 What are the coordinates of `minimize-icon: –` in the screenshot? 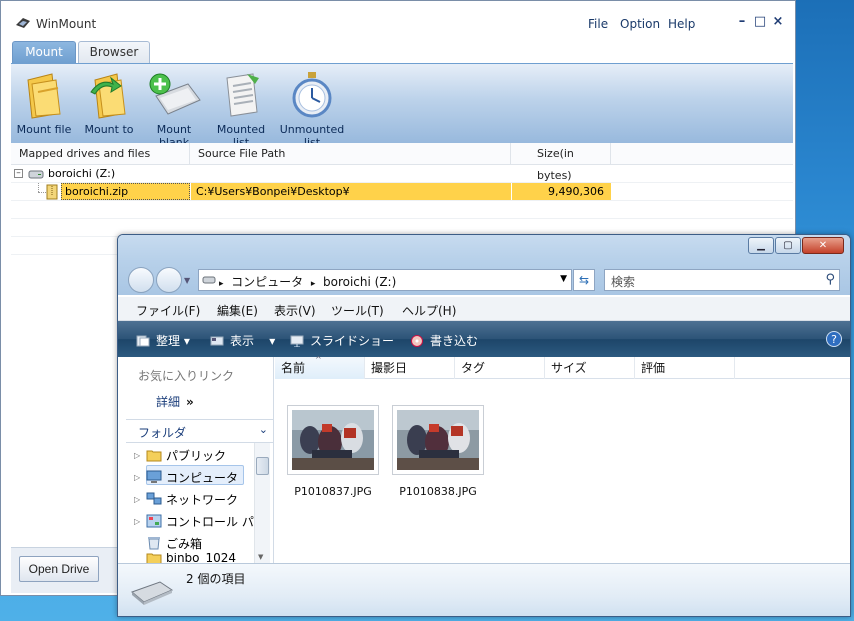 It's located at (742, 22).